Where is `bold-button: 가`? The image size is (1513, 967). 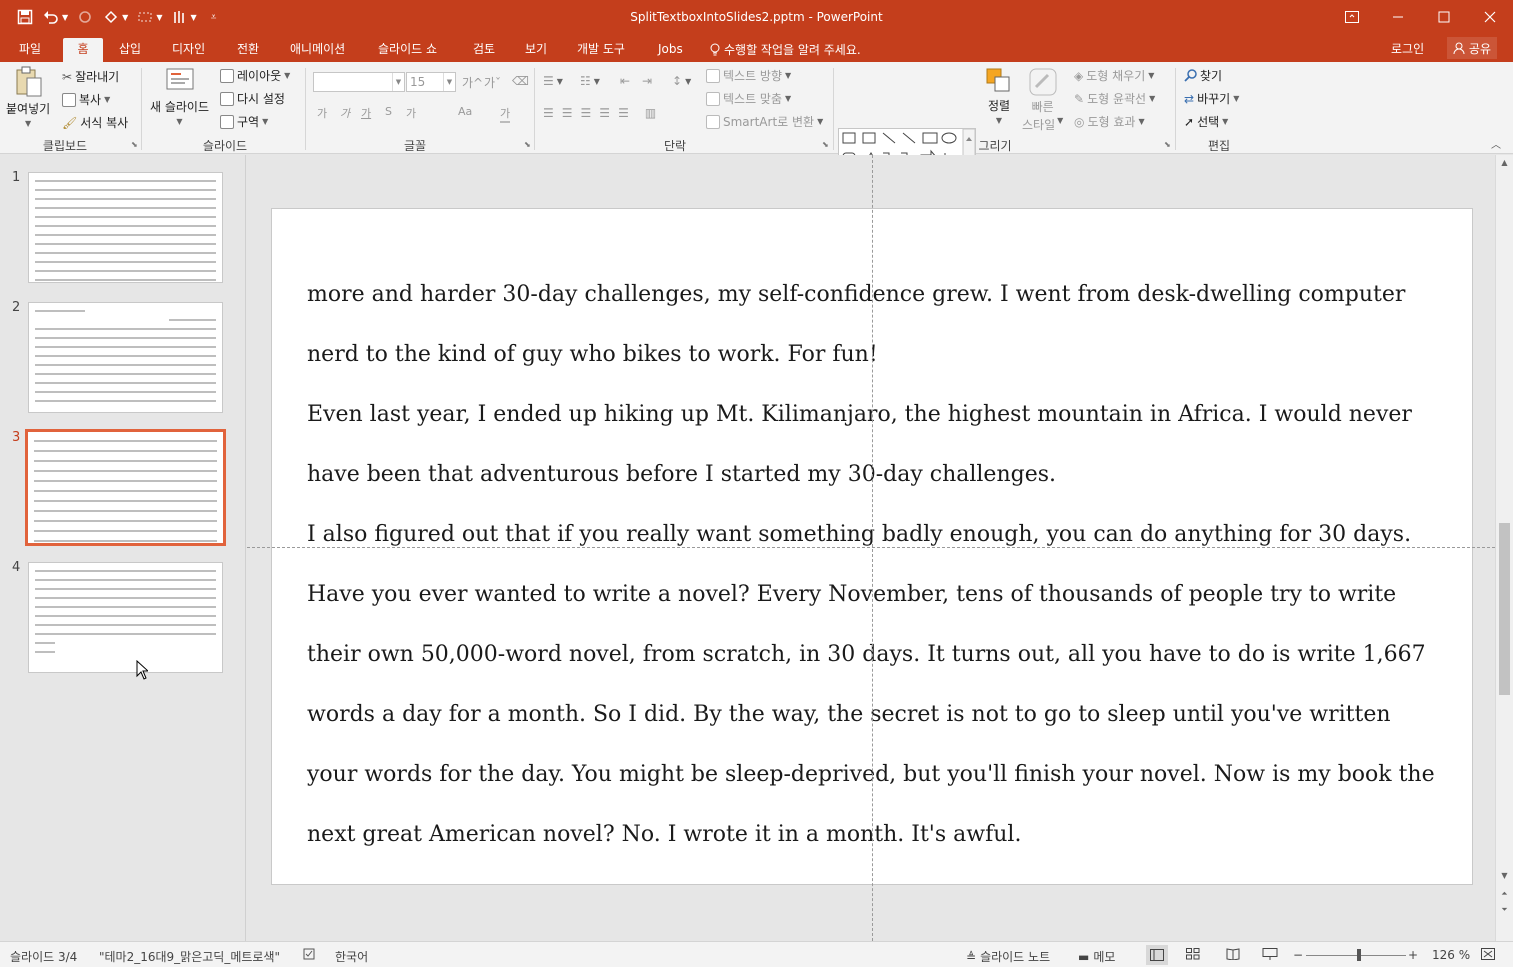 bold-button: 가 is located at coordinates (322, 113).